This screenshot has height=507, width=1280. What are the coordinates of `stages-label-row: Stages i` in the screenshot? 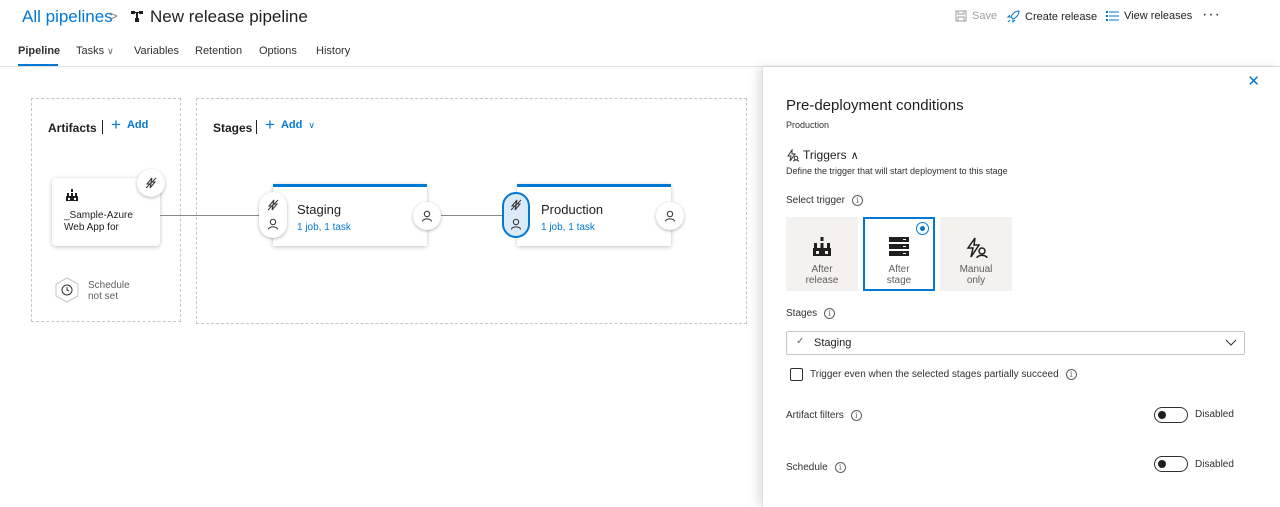 It's located at (811, 313).